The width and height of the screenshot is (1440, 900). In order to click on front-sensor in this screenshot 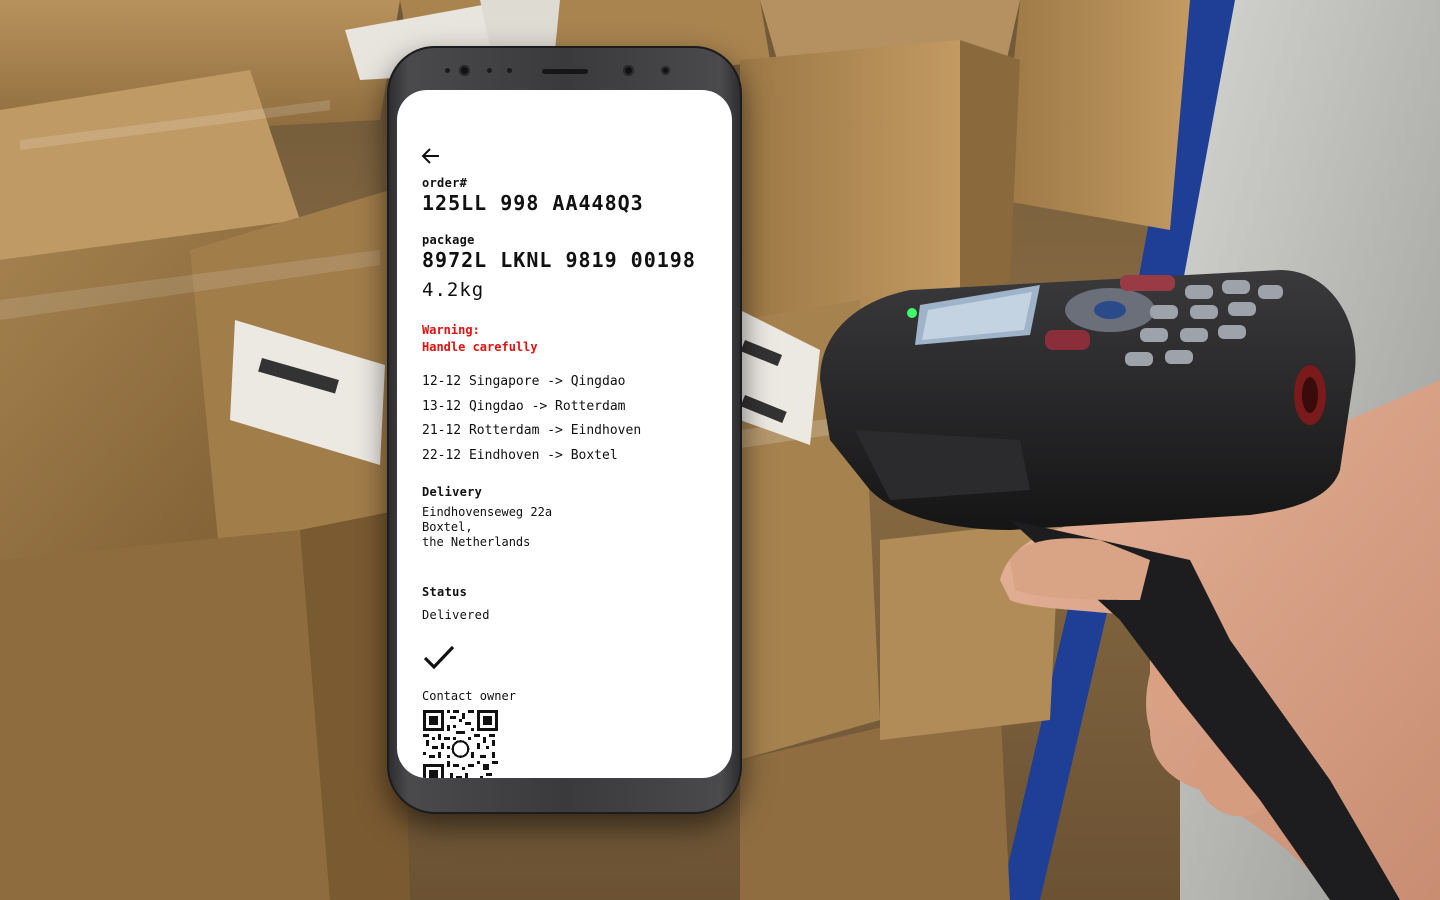, I will do `click(665, 70)`.